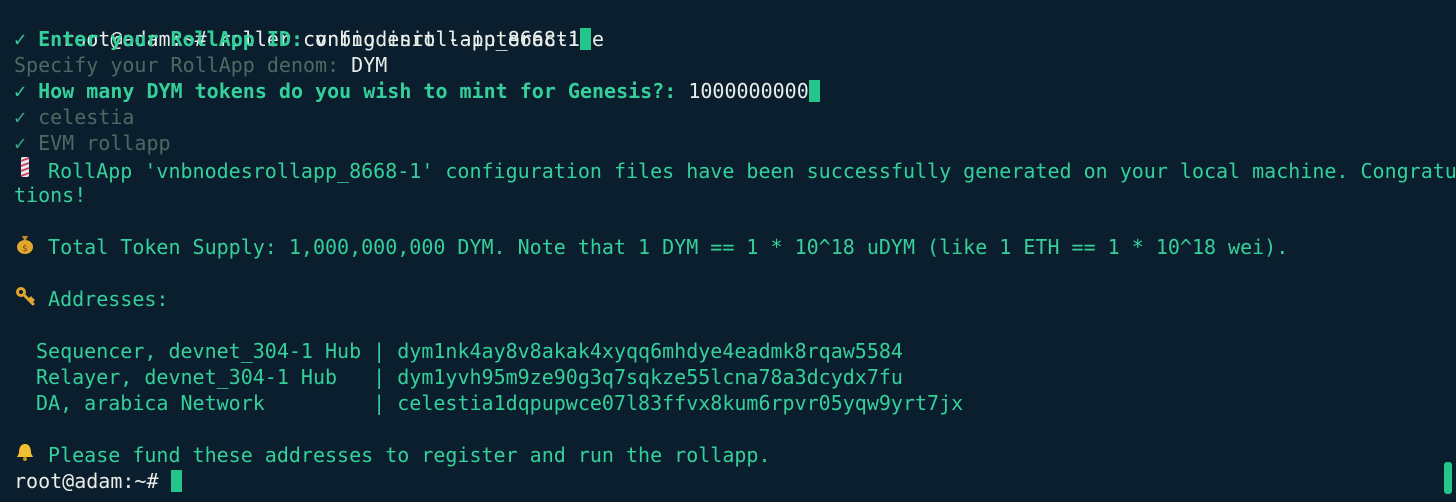  What do you see at coordinates (748, 91) in the screenshot?
I see `step-value: 1000000000` at bounding box center [748, 91].